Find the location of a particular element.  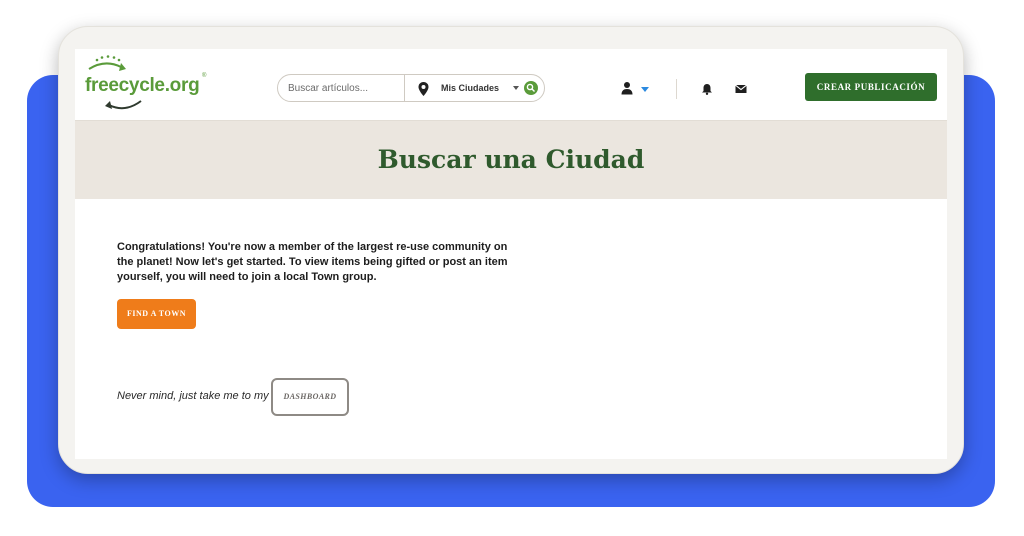

search-icon is located at coordinates (530, 87).